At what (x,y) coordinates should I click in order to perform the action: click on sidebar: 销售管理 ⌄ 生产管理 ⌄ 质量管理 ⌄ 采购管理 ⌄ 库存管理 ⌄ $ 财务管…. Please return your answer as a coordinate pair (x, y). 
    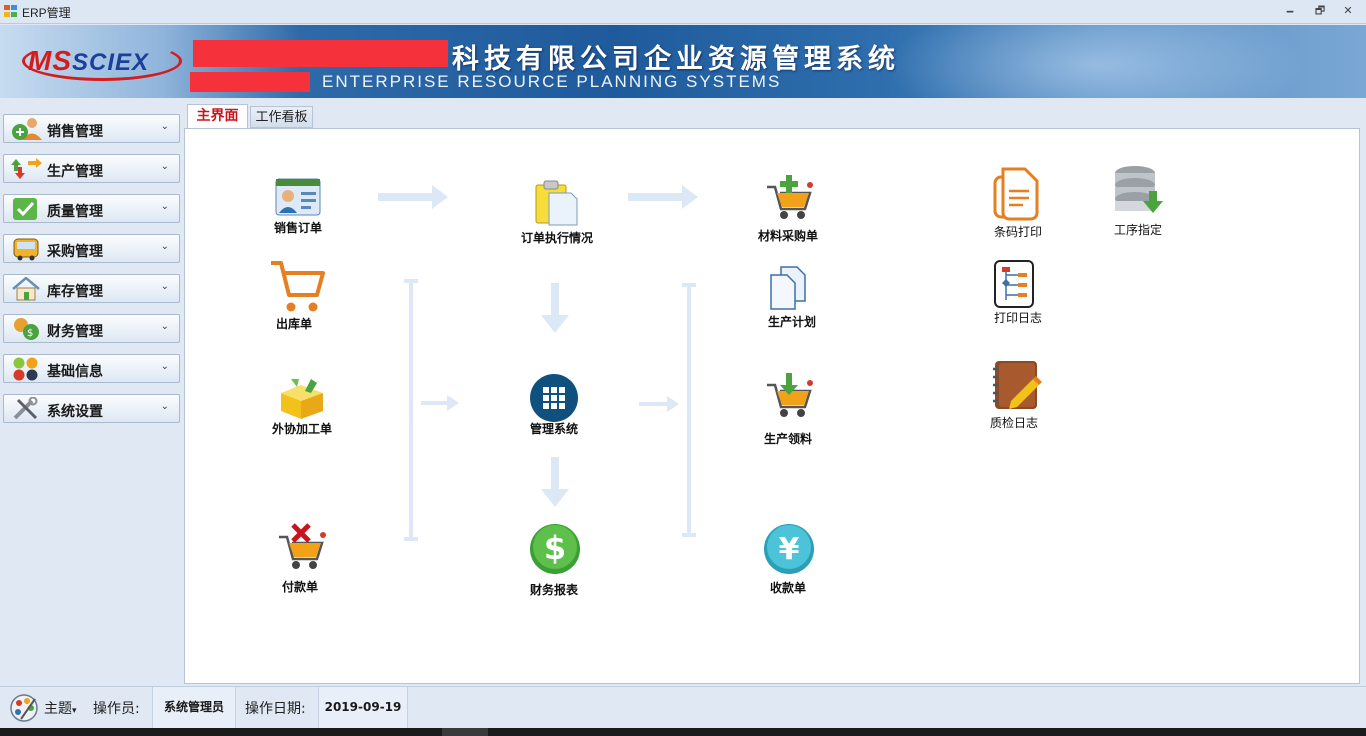
    Looking at the image, I should click on (92, 392).